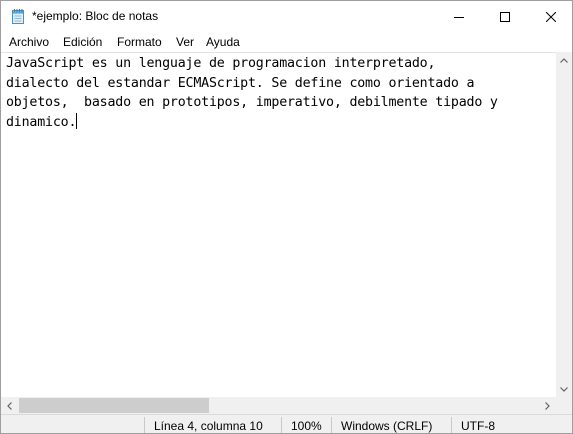 The height and width of the screenshot is (434, 573). I want to click on horizontal-scroll-thumb, so click(114, 405).